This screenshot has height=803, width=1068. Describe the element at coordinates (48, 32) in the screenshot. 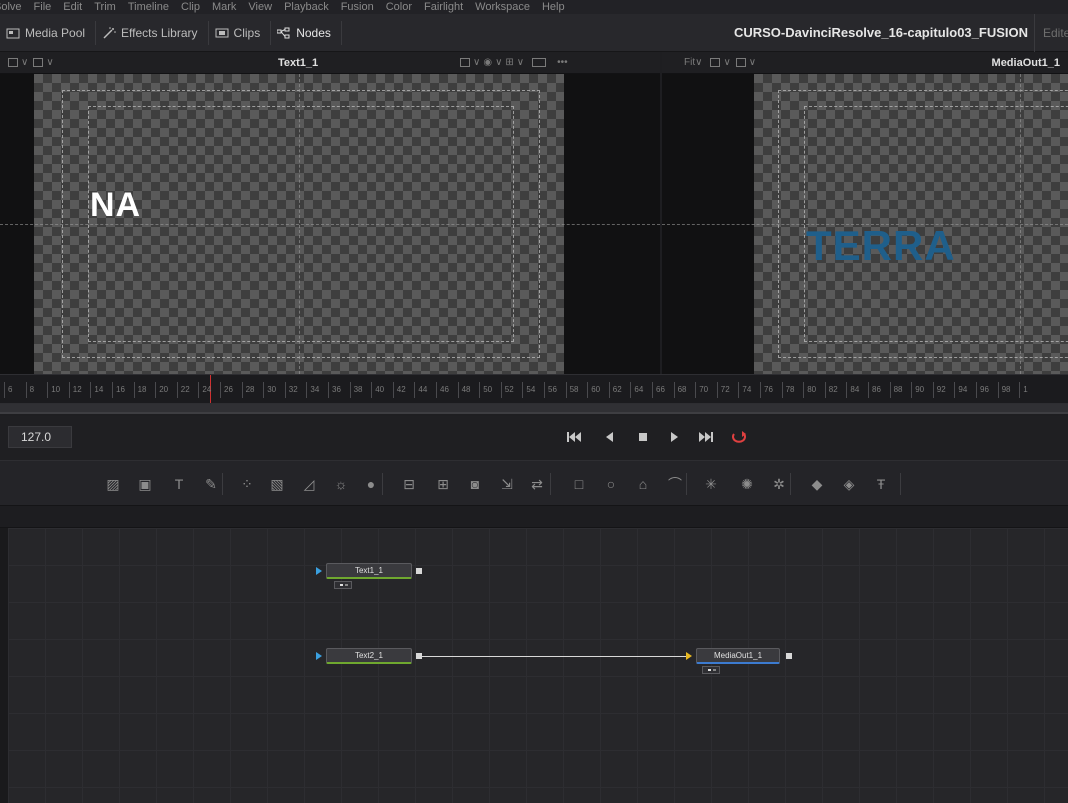

I see `media-pool-button: Media Pool` at that location.